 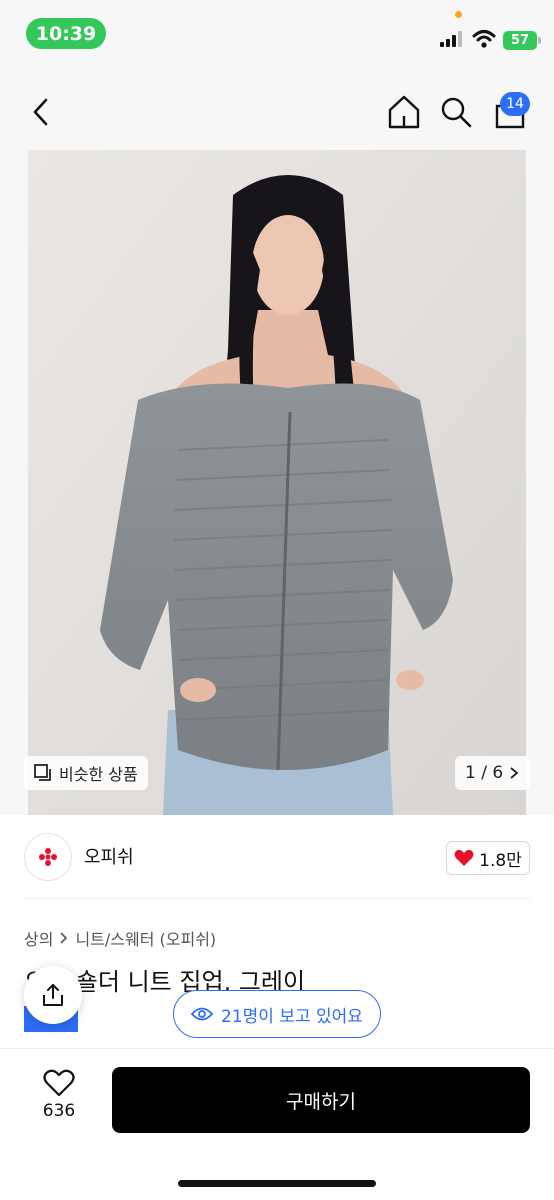 I want to click on buy-button: 구매하기, so click(x=321, y=1100).